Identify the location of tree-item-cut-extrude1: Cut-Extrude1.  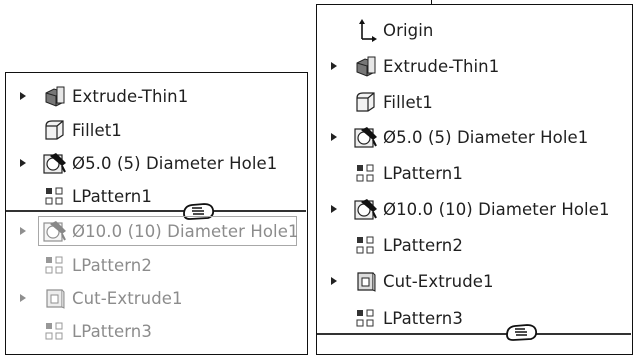
(411, 281).